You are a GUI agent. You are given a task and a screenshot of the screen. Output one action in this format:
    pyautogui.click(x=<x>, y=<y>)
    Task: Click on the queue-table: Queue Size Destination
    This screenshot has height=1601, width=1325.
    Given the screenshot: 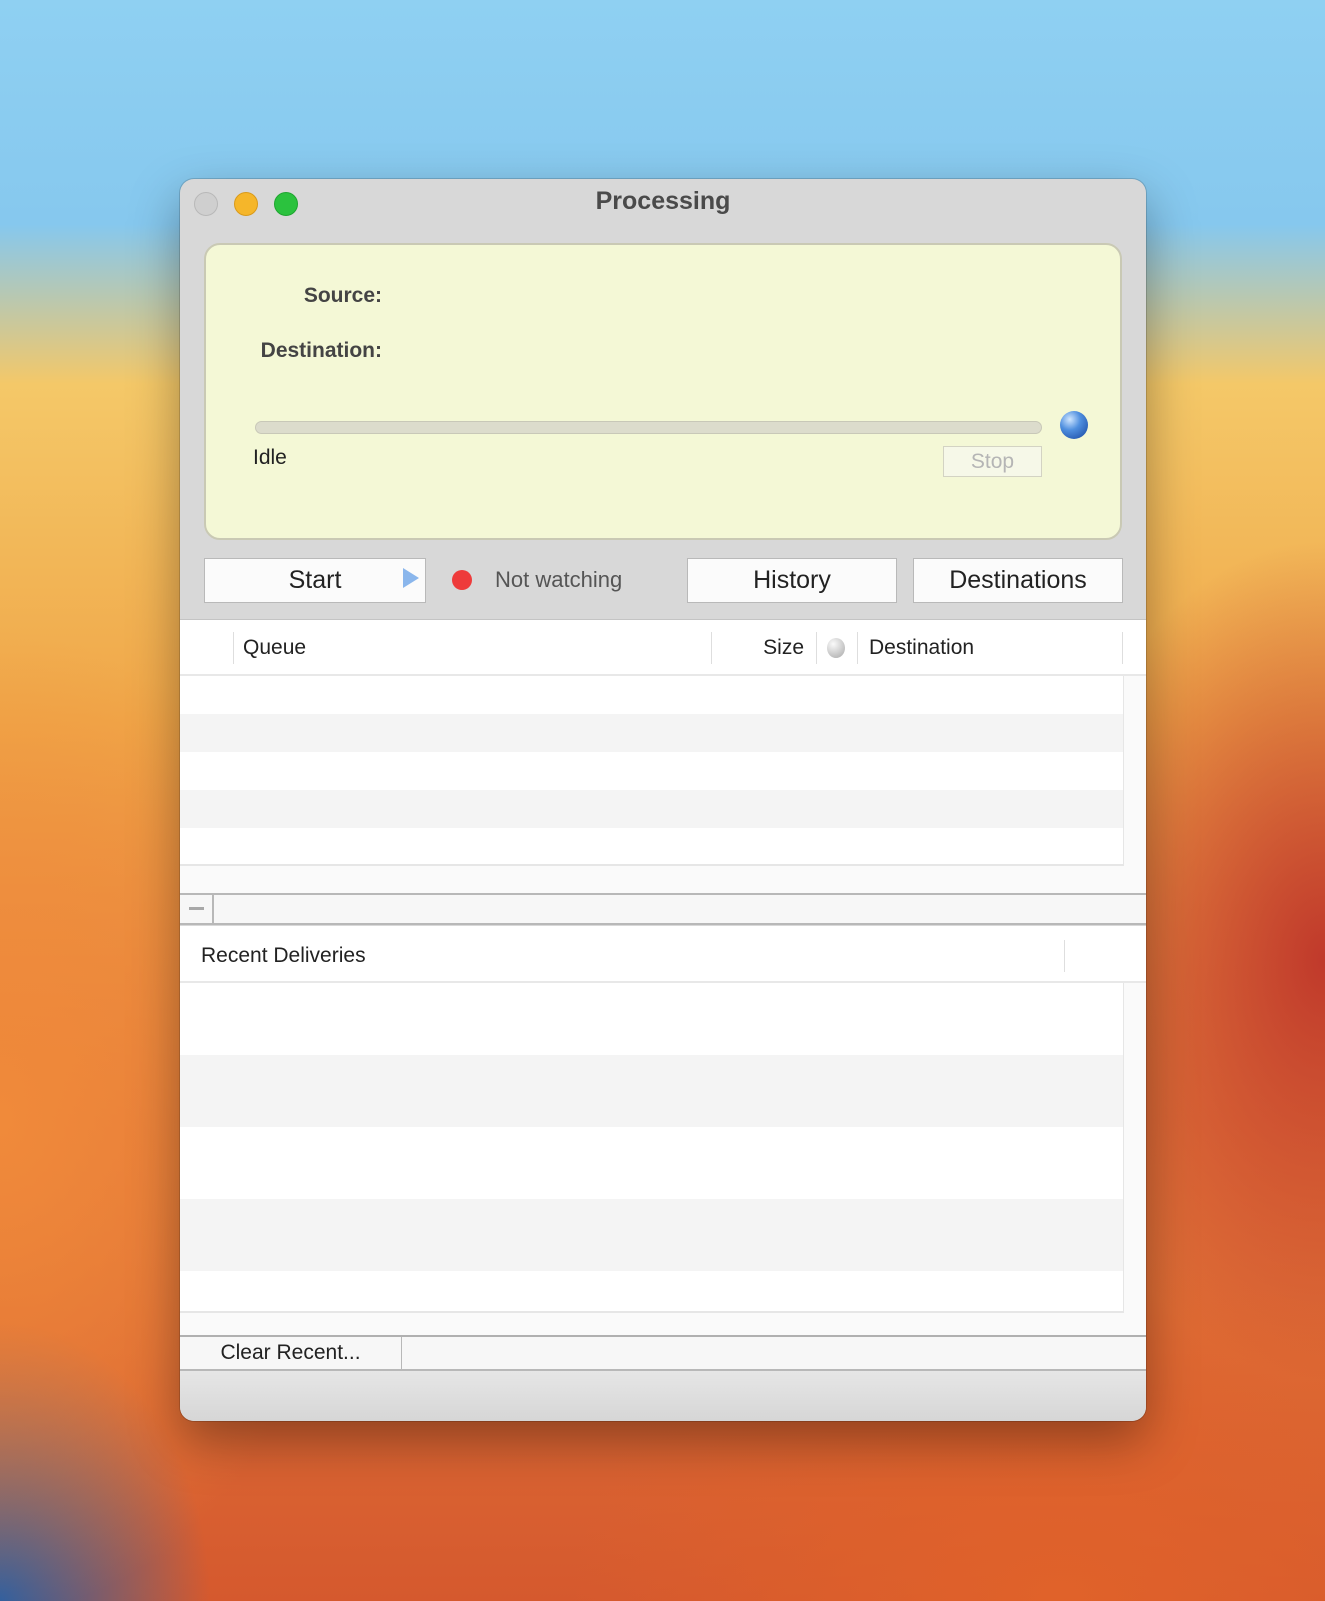 What is the action you would take?
    pyautogui.click(x=663, y=756)
    